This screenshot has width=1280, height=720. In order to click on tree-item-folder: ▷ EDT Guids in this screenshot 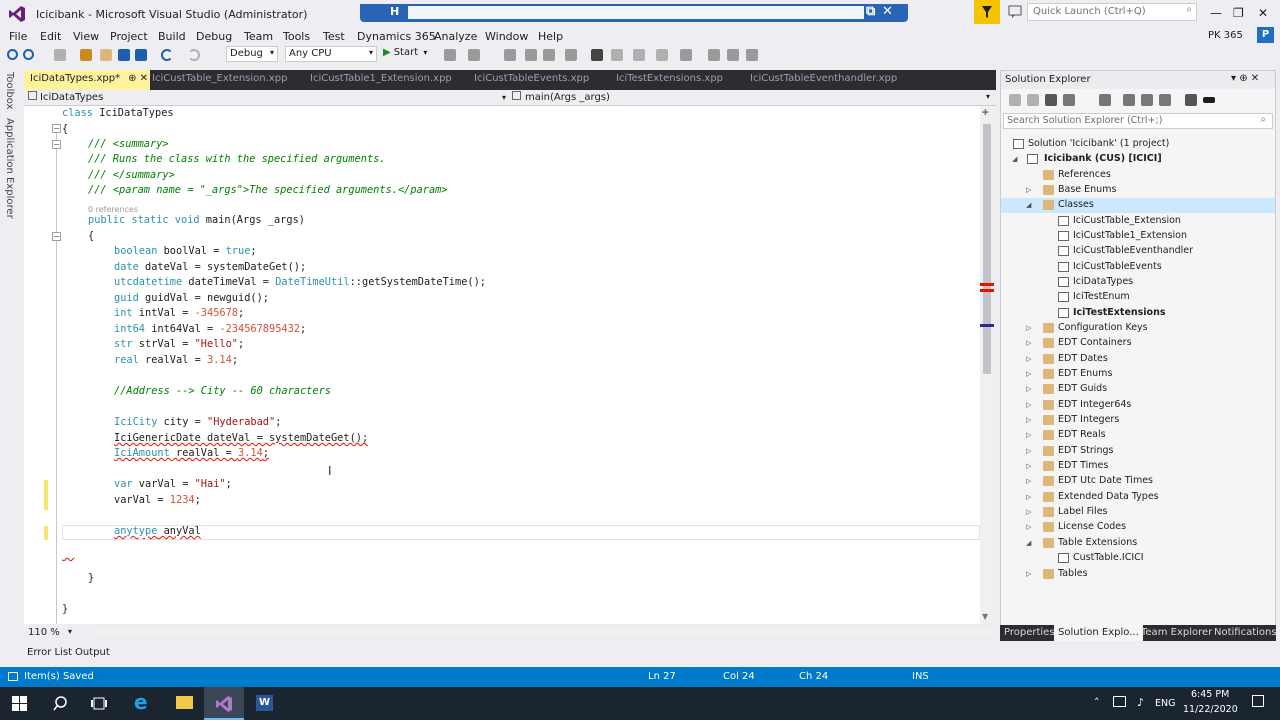, I will do `click(1138, 389)`.